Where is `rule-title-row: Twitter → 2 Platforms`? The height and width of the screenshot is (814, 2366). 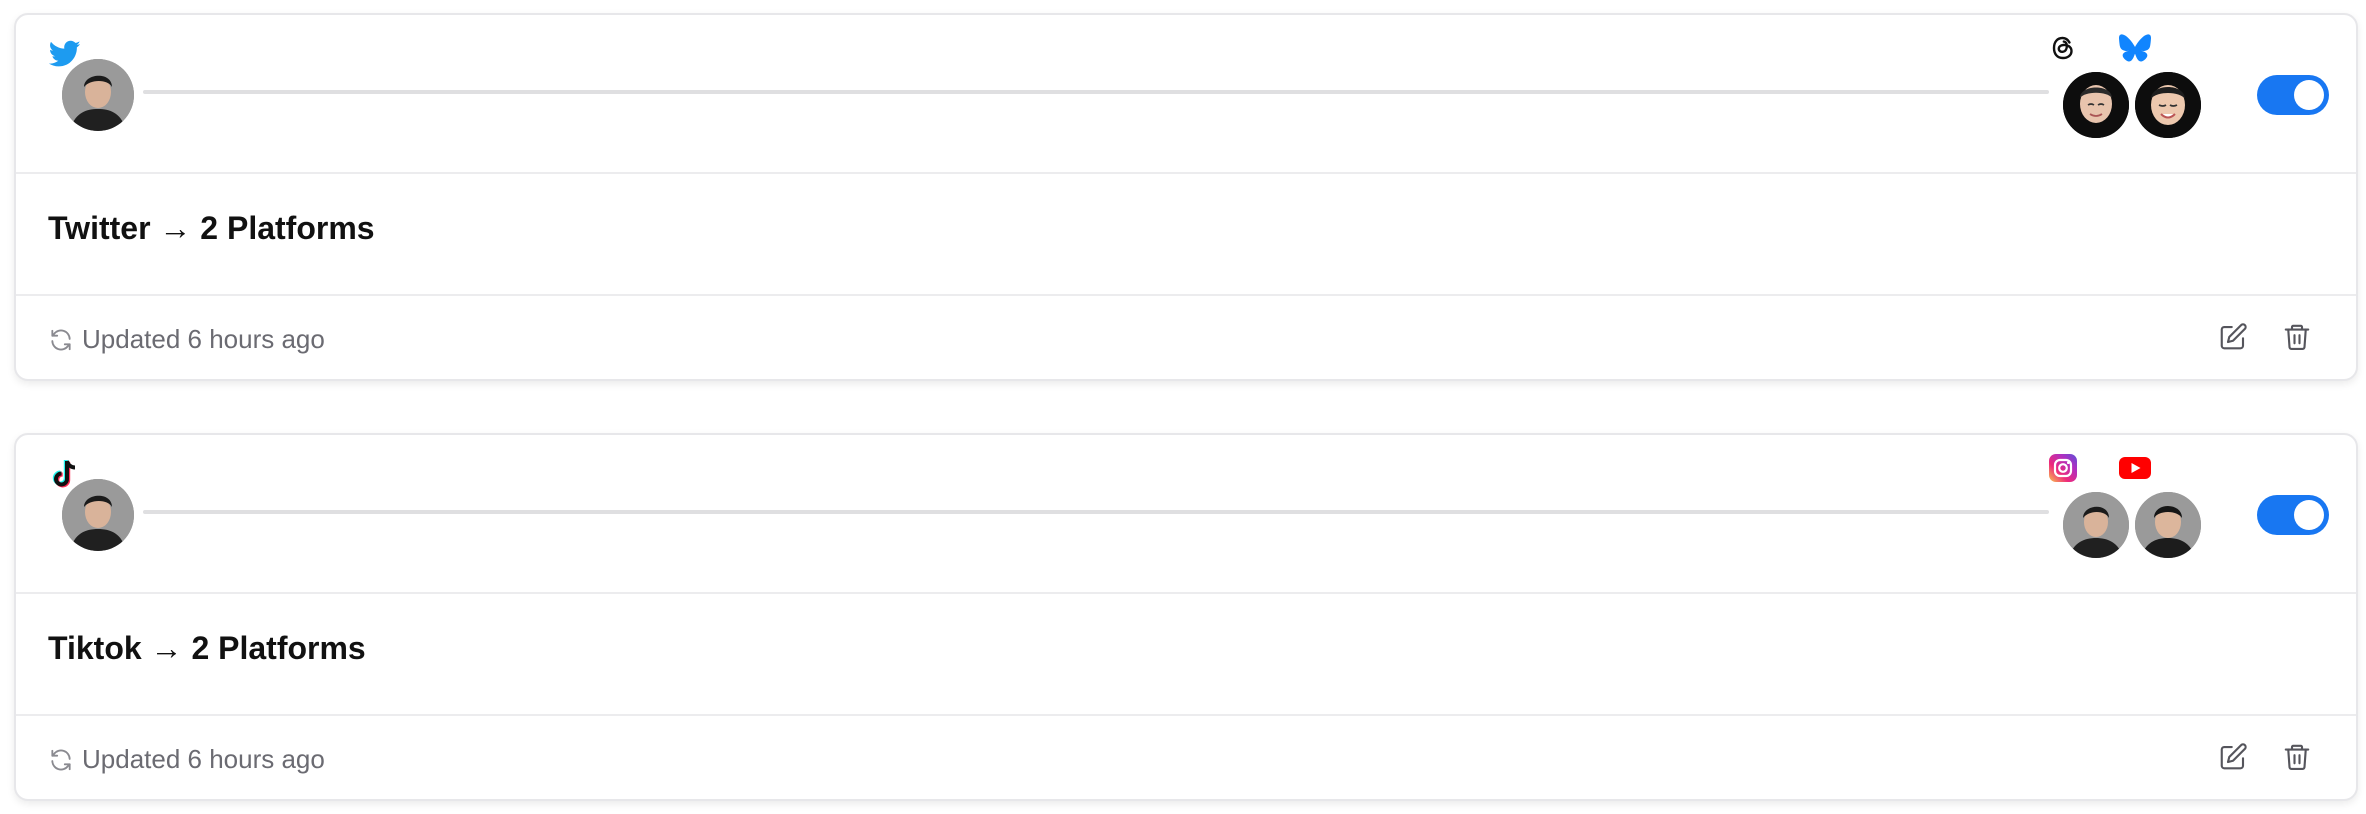
rule-title-row: Twitter → 2 Platforms is located at coordinates (1186, 235).